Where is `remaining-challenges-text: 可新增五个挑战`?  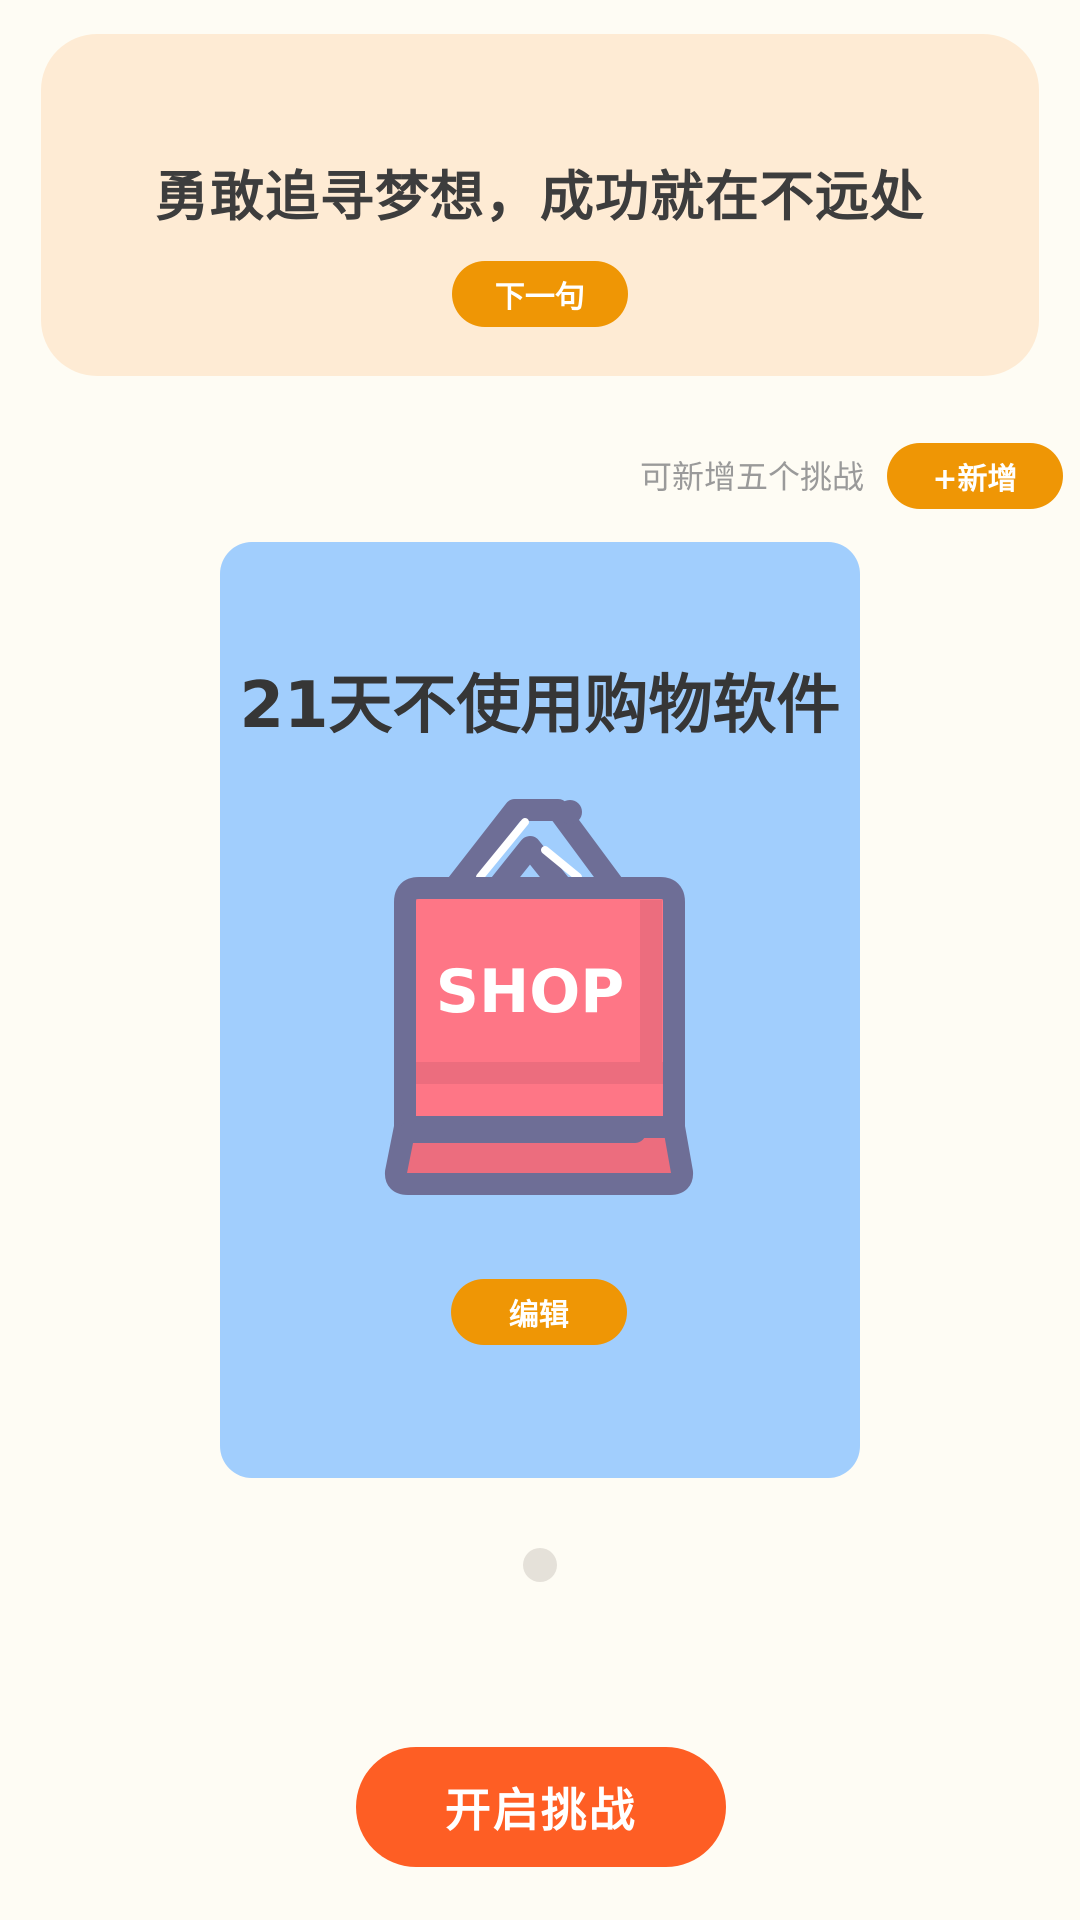 remaining-challenges-text: 可新增五个挑战 is located at coordinates (751, 477).